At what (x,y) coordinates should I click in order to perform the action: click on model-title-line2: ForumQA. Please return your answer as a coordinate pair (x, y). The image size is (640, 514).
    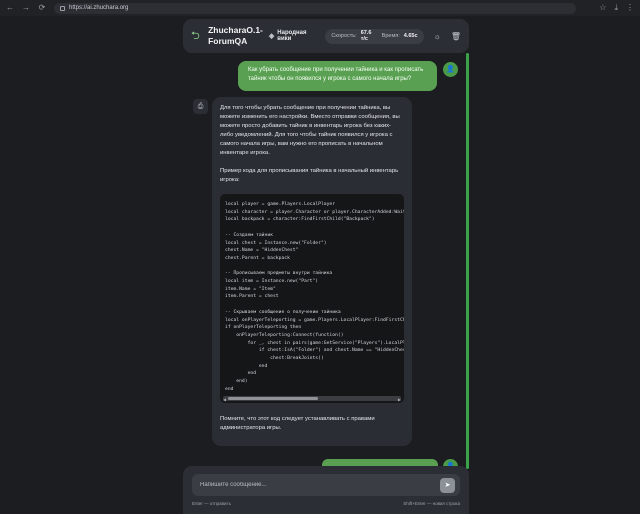
    Looking at the image, I should click on (228, 41).